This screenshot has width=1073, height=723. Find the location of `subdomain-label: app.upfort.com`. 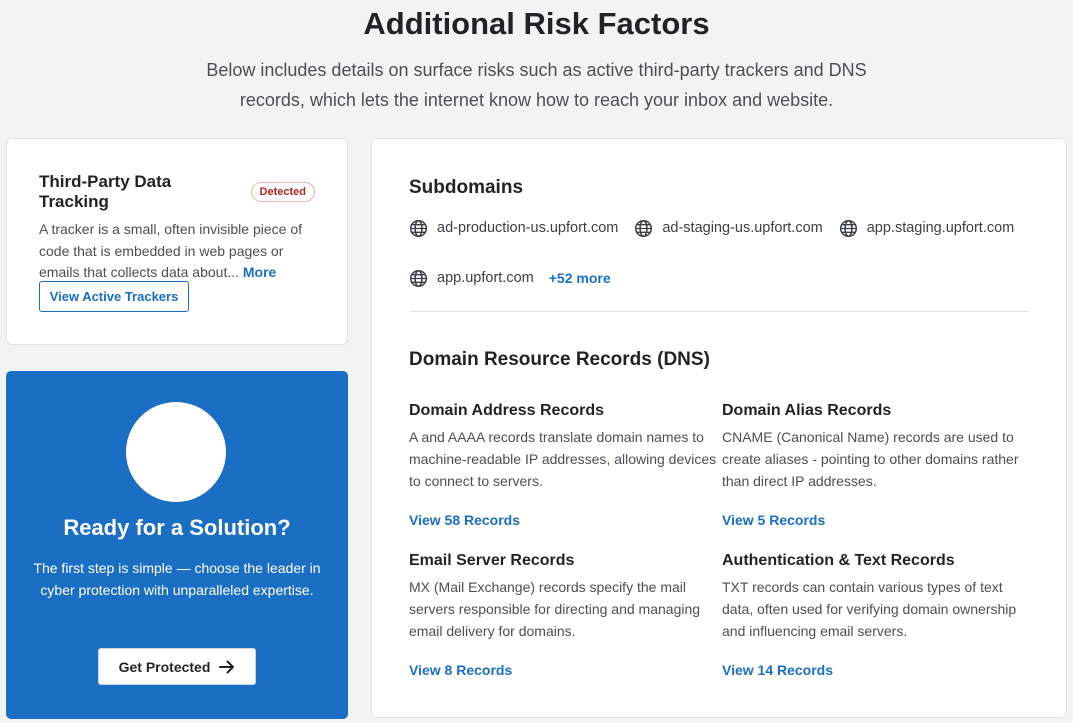

subdomain-label: app.upfort.com is located at coordinates (485, 278).